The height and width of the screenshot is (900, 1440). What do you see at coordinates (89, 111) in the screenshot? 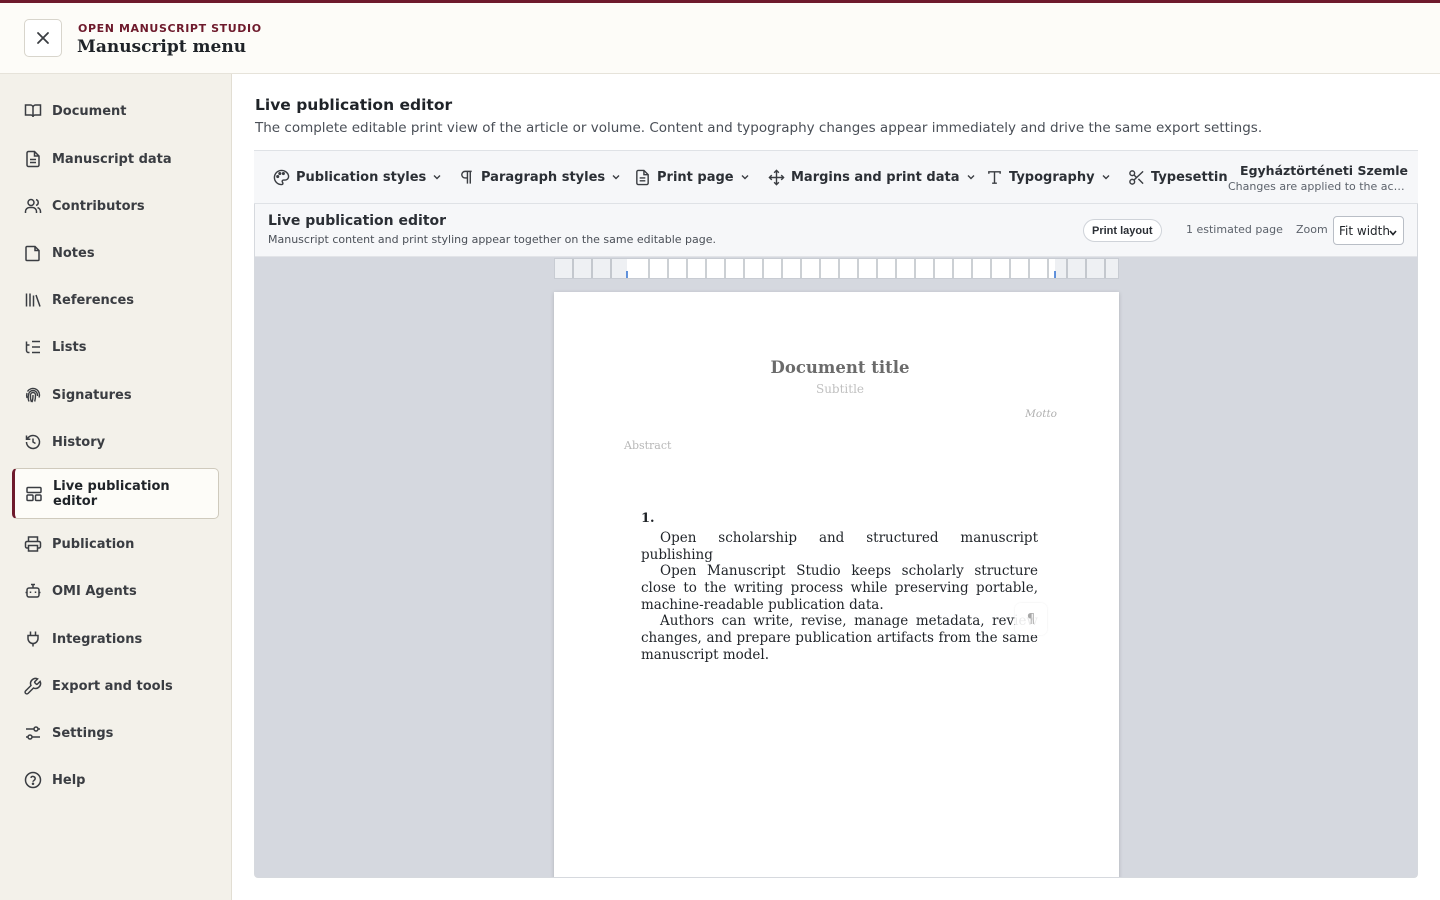
I see `sidebar-item-label: Document` at bounding box center [89, 111].